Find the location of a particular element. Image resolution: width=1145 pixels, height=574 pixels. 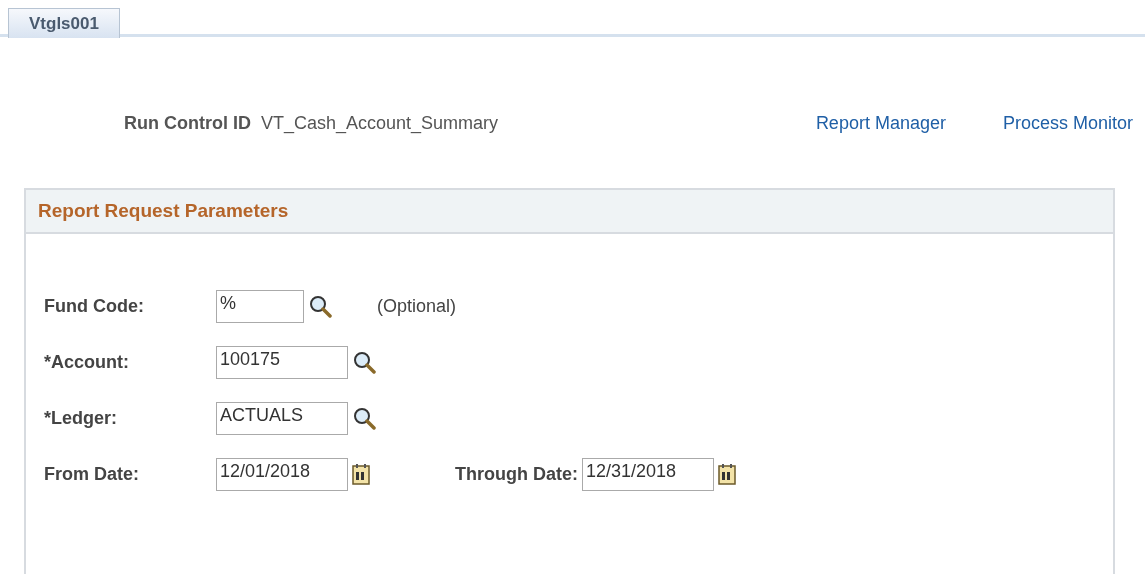

run-control-label: Run Control ID is located at coordinates (187, 123).